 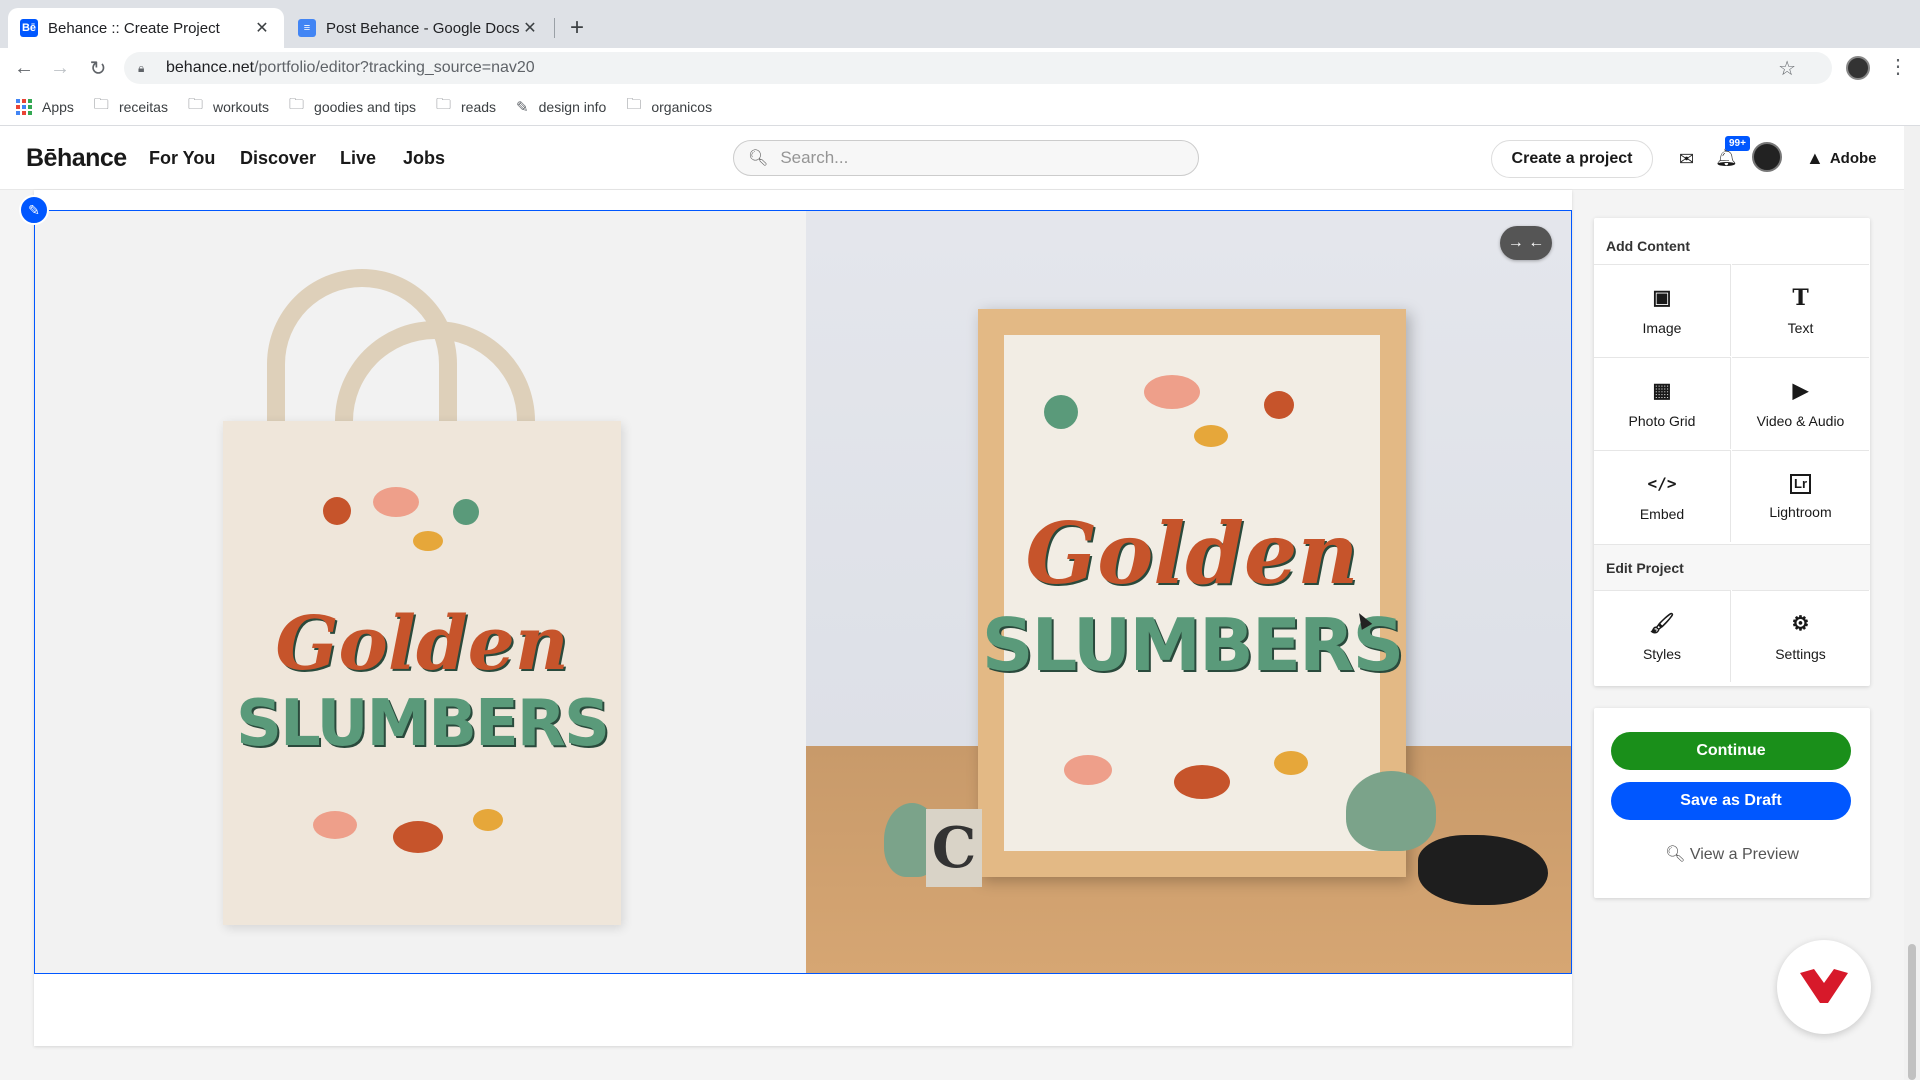 I want to click on tile-label: Photo Grid, so click(x=1662, y=420).